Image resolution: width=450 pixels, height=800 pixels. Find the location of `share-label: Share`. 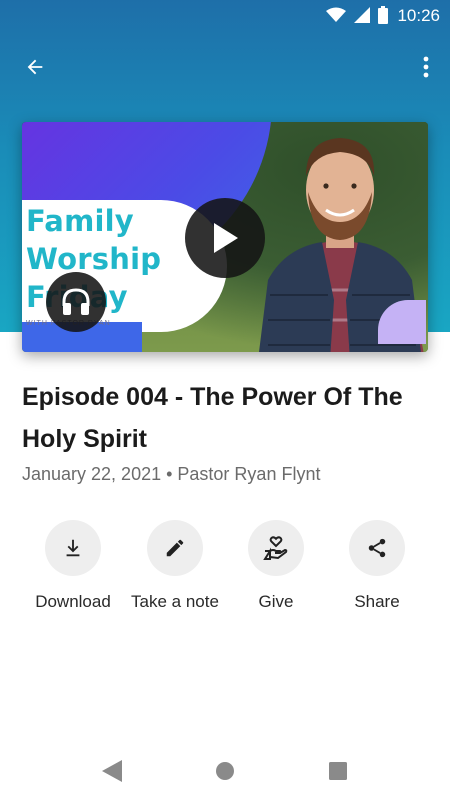

share-label: Share is located at coordinates (377, 601).